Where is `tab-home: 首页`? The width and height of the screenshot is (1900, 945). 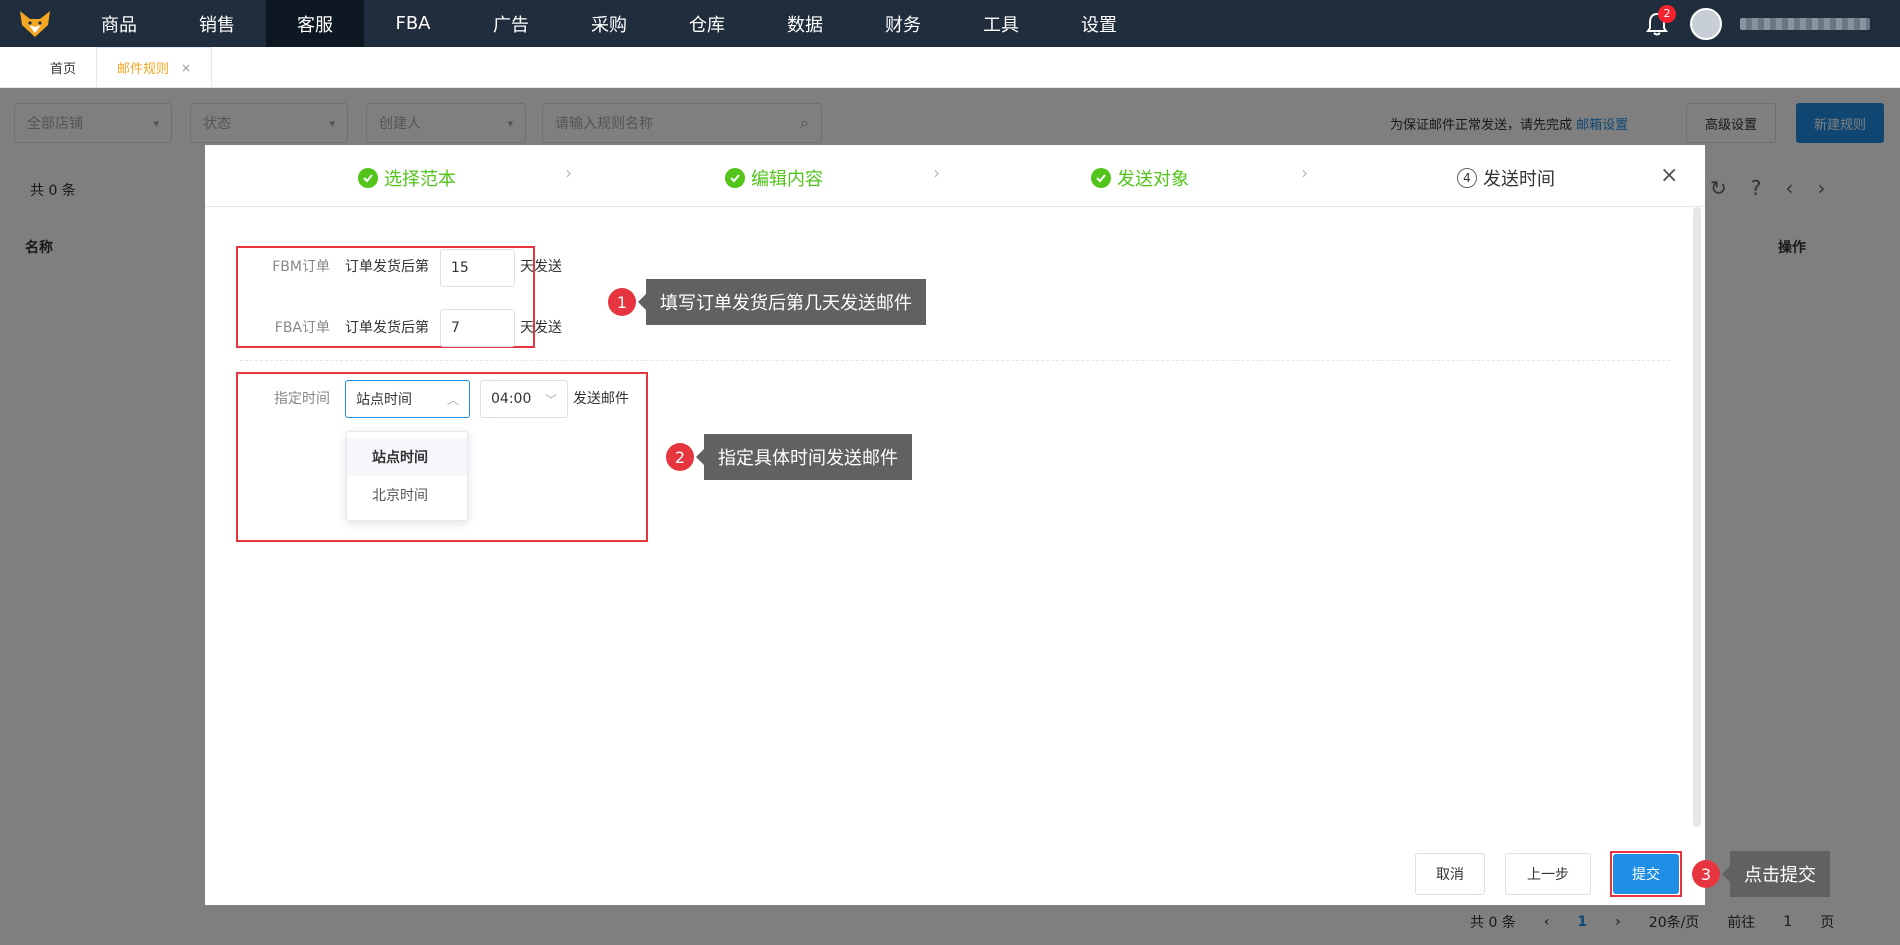
tab-home: 首页 is located at coordinates (63, 67).